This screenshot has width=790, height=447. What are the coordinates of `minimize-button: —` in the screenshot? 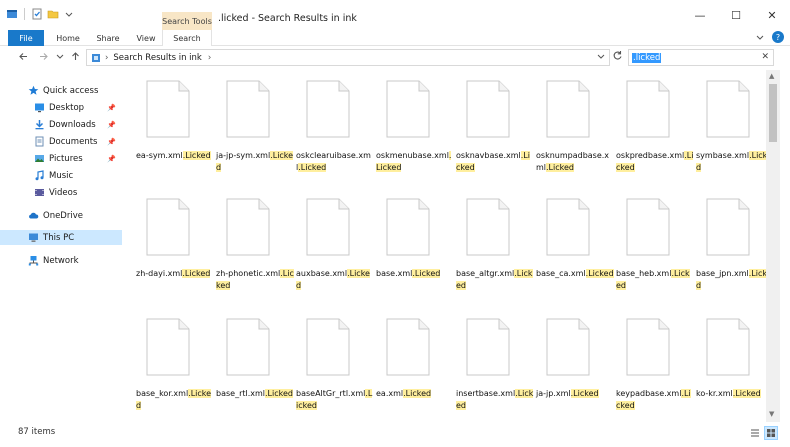 It's located at (700, 15).